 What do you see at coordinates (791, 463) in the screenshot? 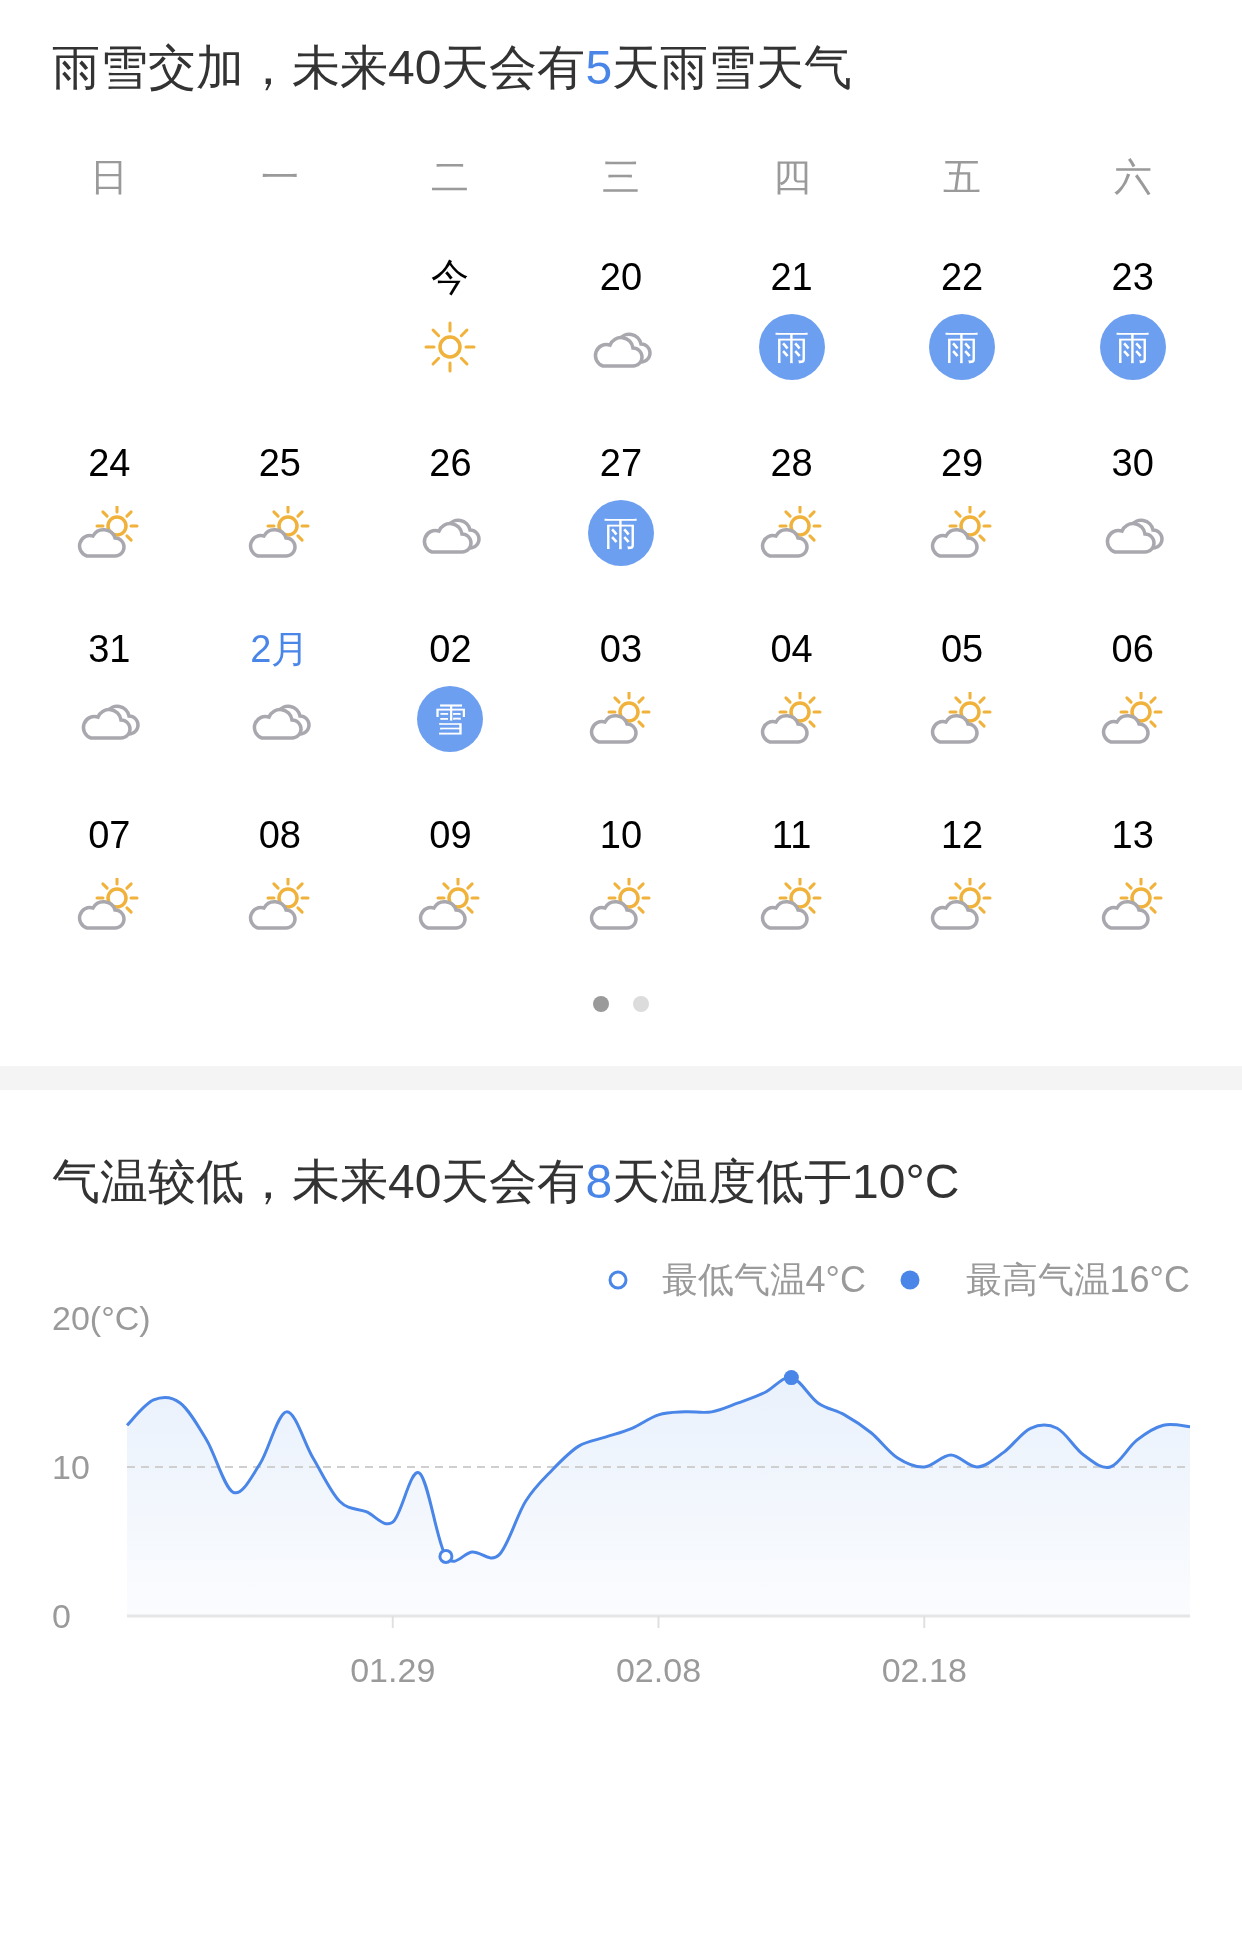
I see `date-label: 28` at bounding box center [791, 463].